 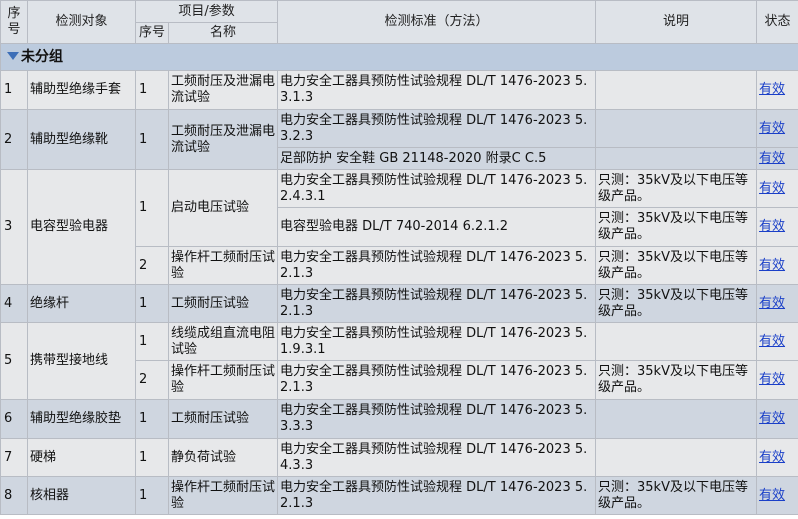 What do you see at coordinates (777, 22) in the screenshot?
I see `header-status: 状态` at bounding box center [777, 22].